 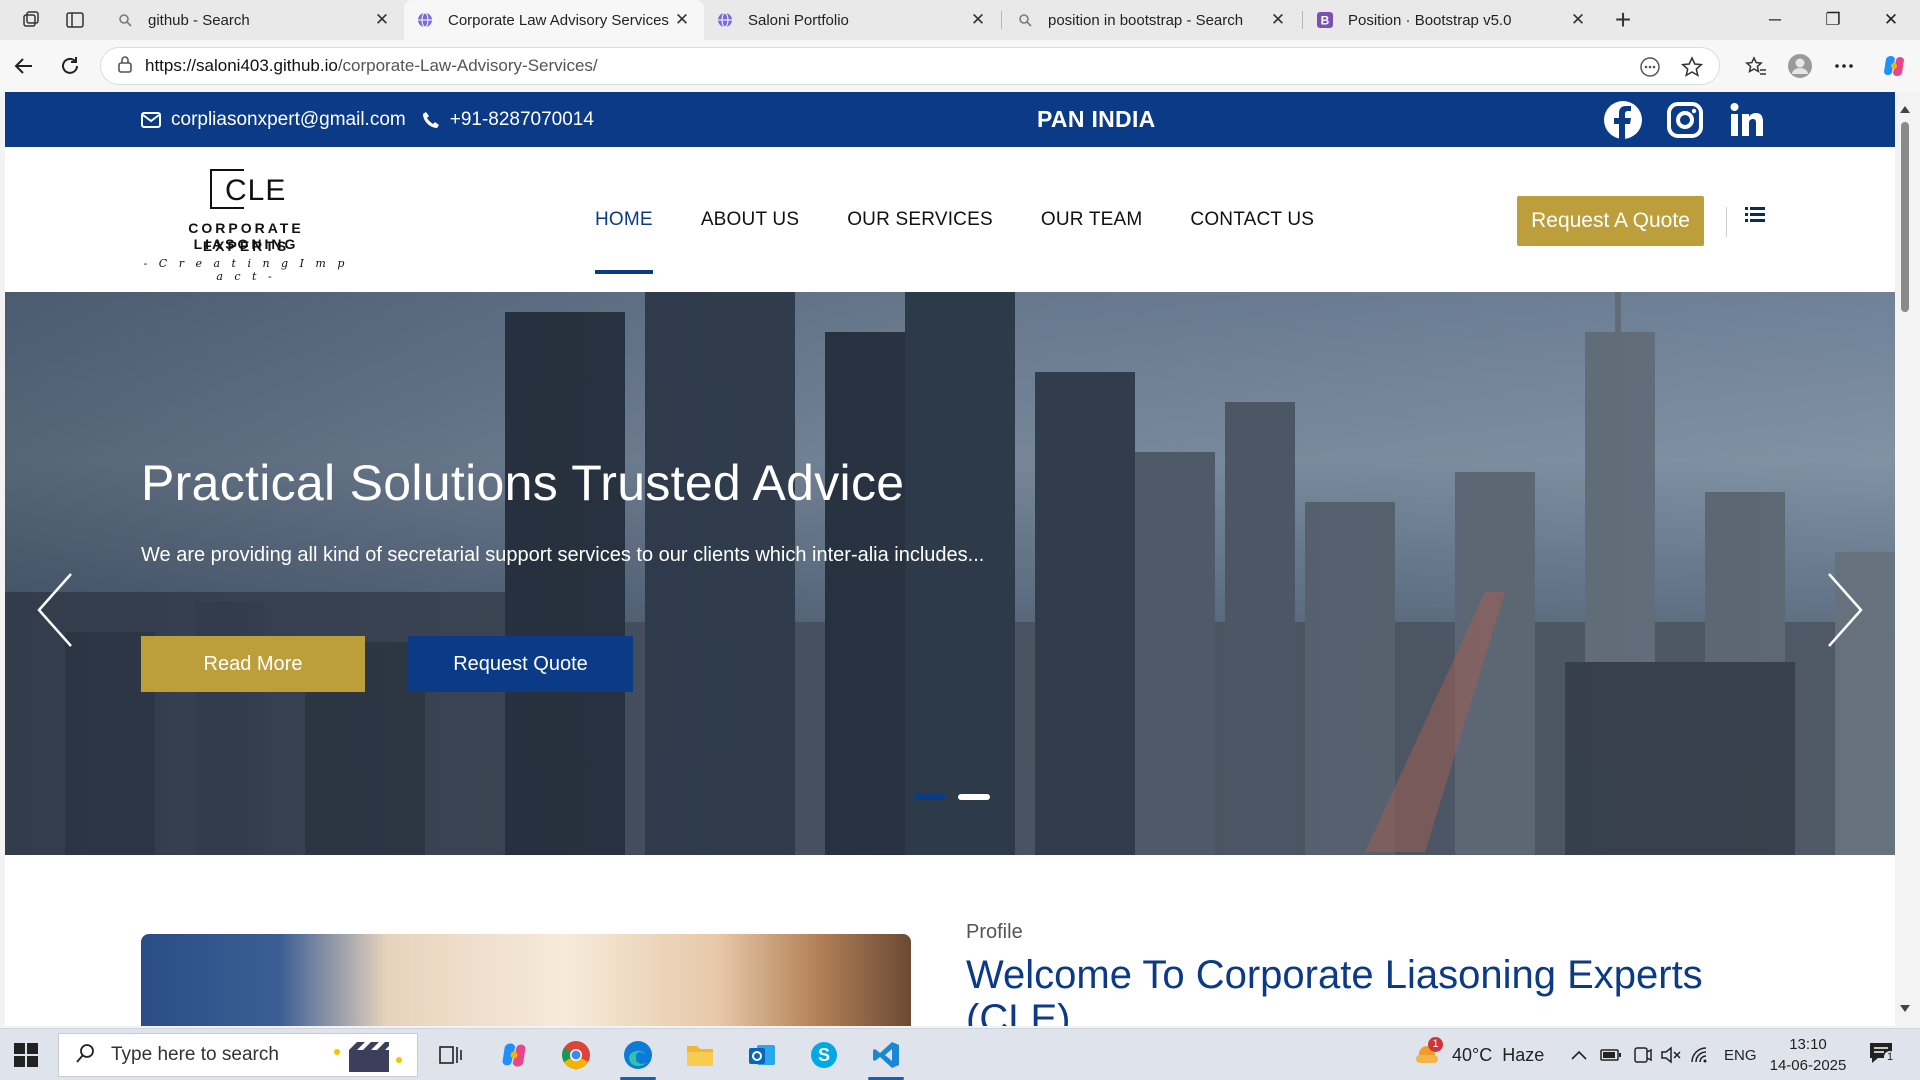 What do you see at coordinates (26, 1055) in the screenshot?
I see `windows-start-icon` at bounding box center [26, 1055].